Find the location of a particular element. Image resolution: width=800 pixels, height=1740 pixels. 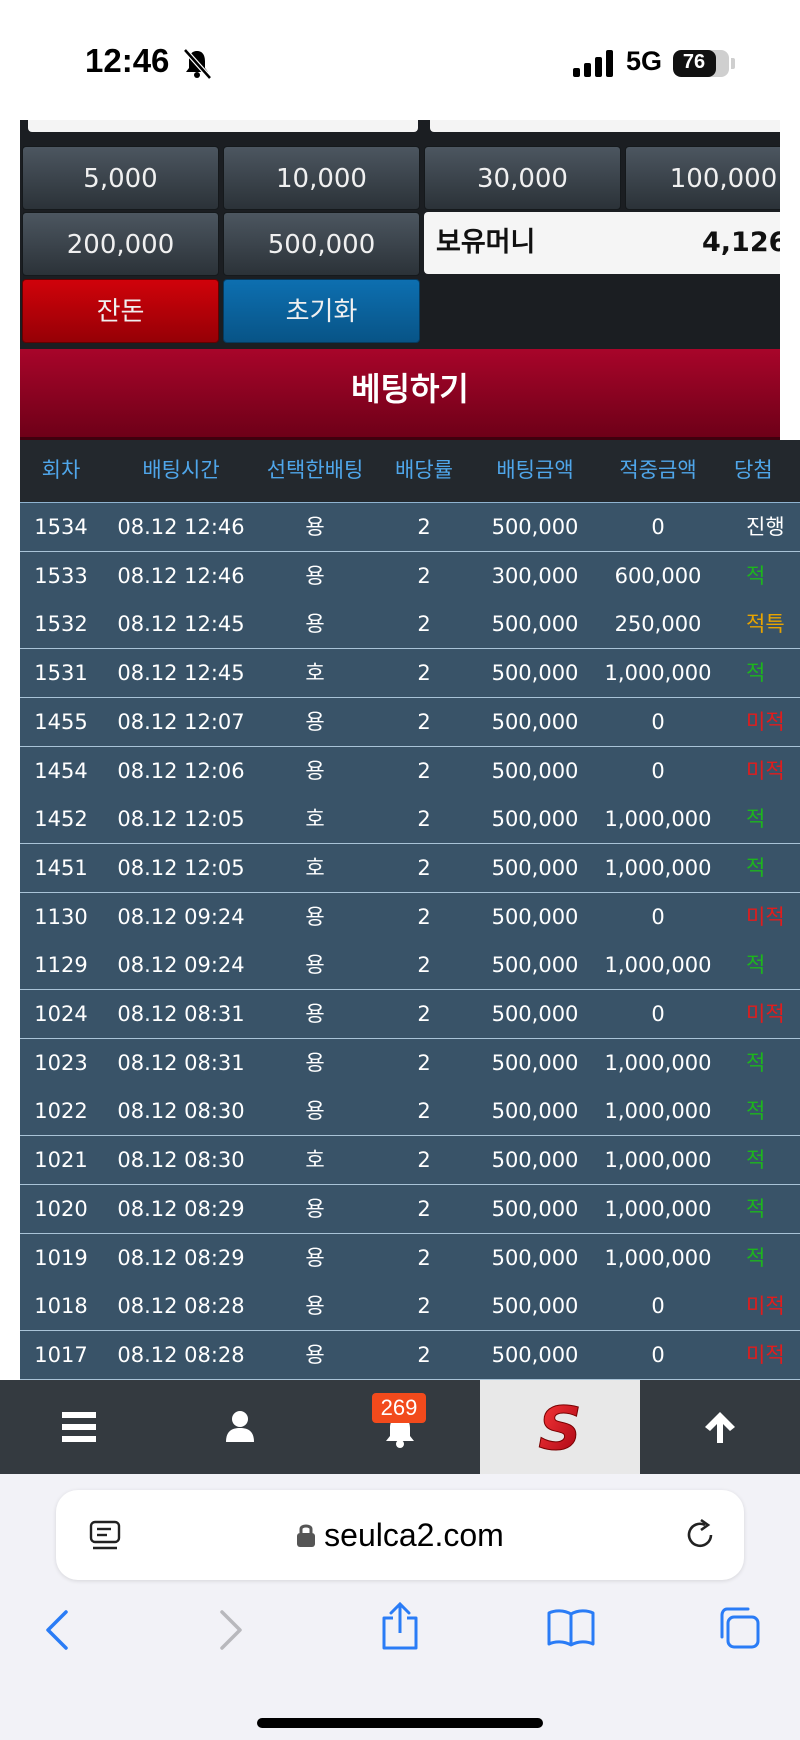

cell-round: 1451 is located at coordinates (61, 867).